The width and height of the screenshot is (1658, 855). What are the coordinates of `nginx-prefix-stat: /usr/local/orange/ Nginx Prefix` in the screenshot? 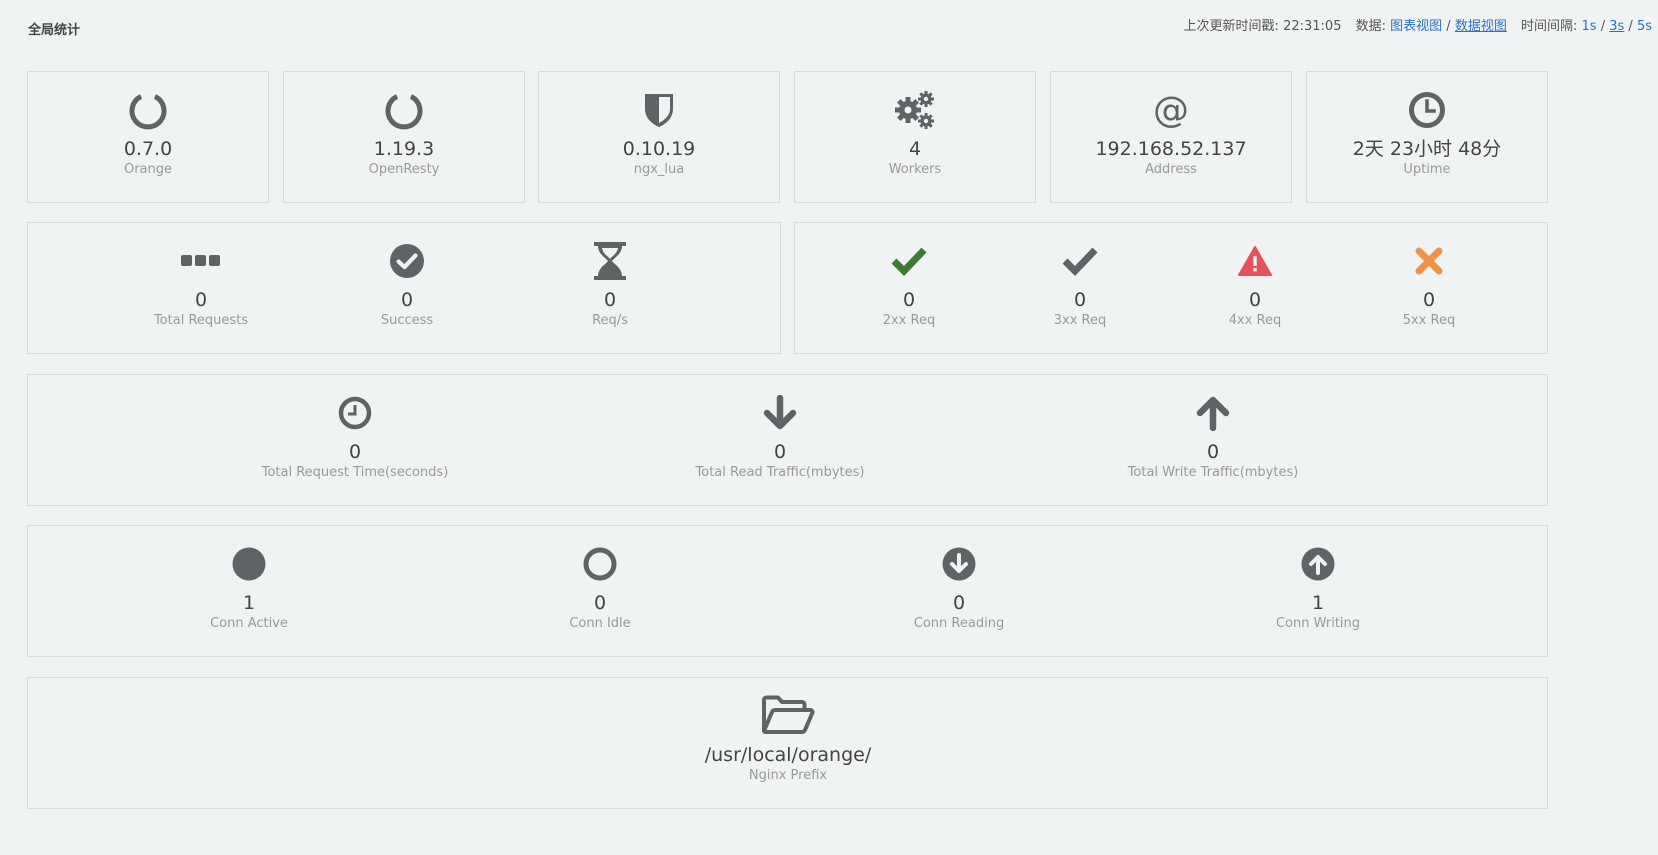 It's located at (788, 738).